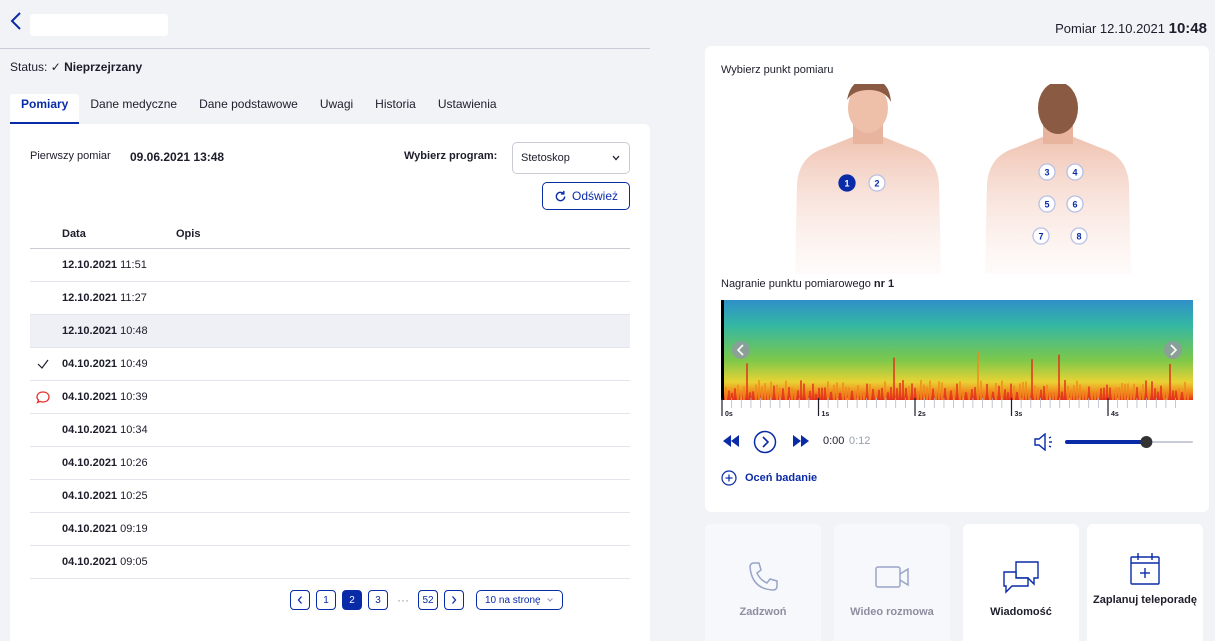  Describe the element at coordinates (741, 350) in the screenshot. I see `spectrogram-prev-button` at that location.